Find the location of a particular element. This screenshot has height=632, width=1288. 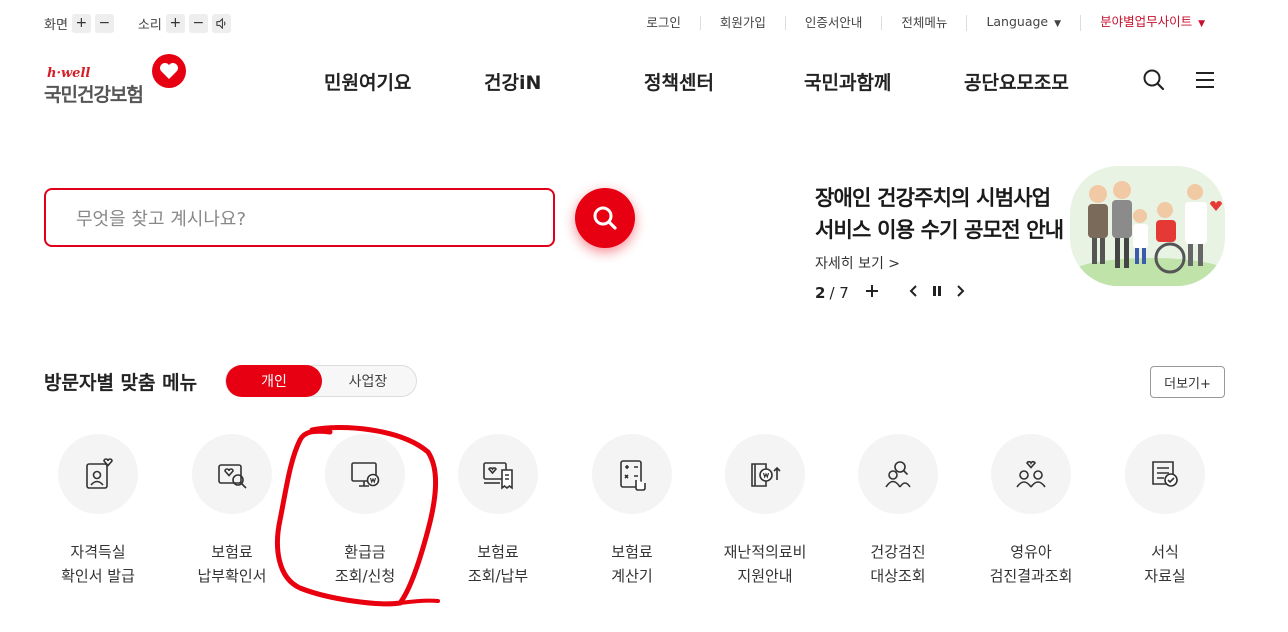

banner-pager: 2 / 7 is located at coordinates (890, 293).